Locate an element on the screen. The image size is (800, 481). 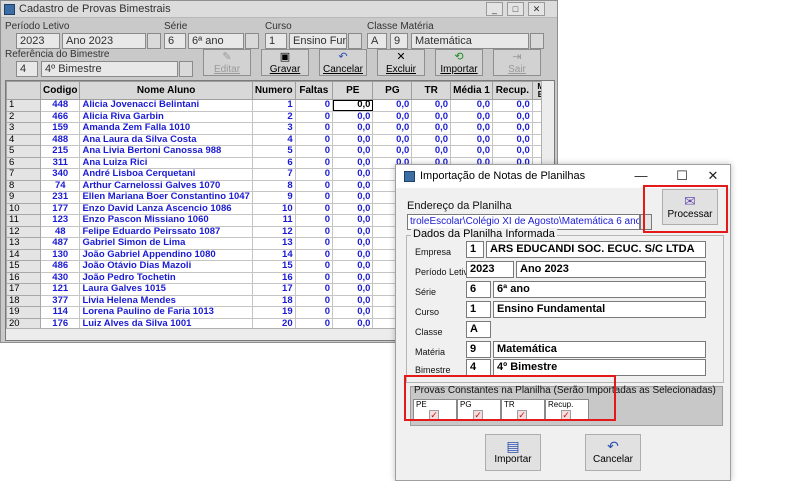
periodo-lookup-button is located at coordinates (154, 41).